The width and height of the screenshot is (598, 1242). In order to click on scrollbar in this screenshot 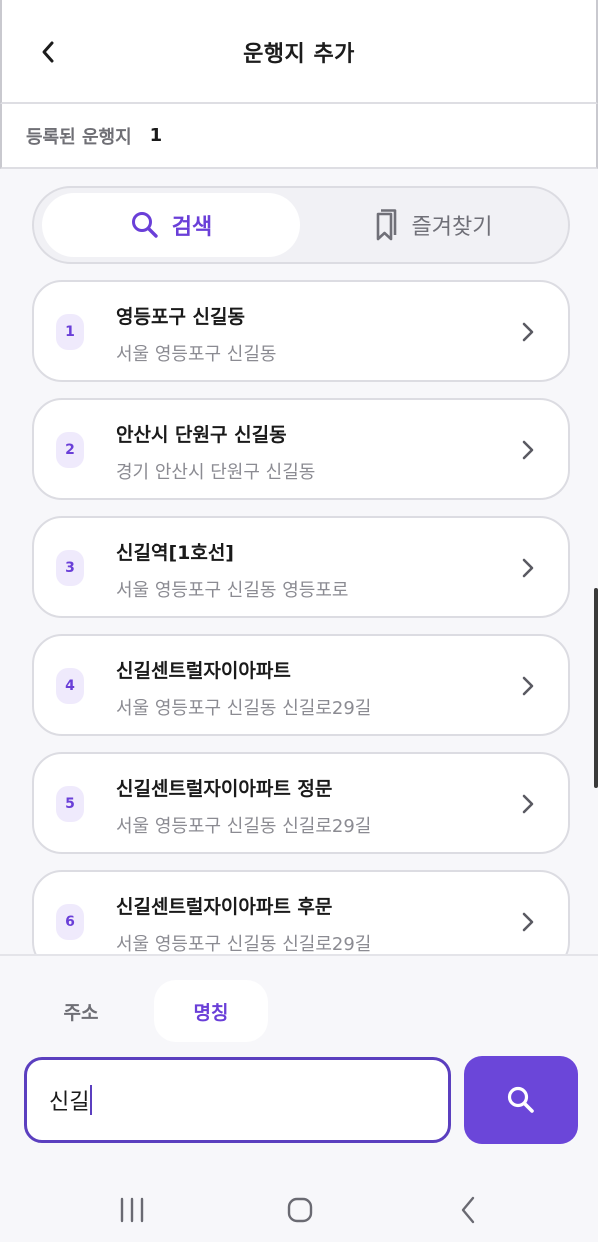, I will do `click(596, 688)`.